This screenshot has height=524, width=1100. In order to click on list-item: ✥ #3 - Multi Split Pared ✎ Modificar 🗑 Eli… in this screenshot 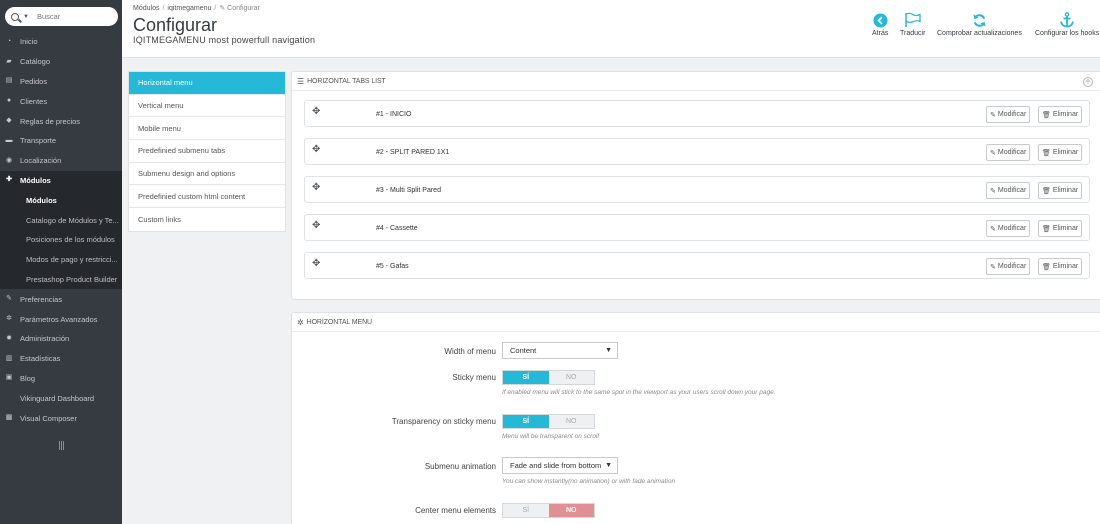, I will do `click(697, 189)`.